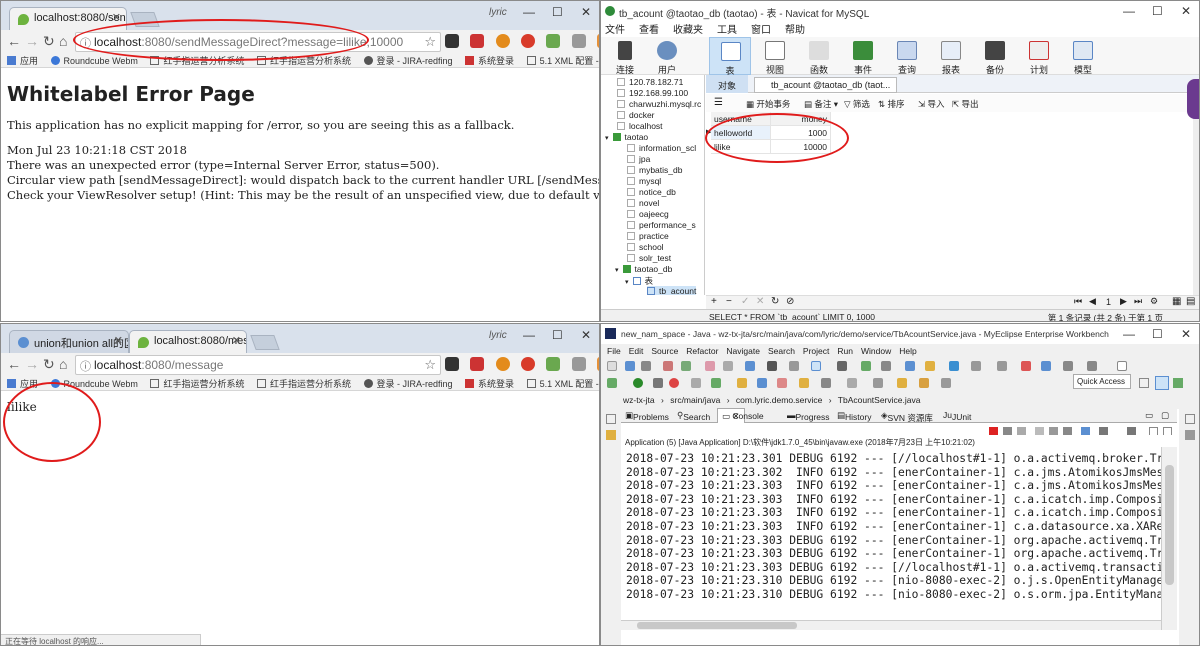 The height and width of the screenshot is (646, 1200). Describe the element at coordinates (265, 342) in the screenshot. I see `new-tab-button` at that location.